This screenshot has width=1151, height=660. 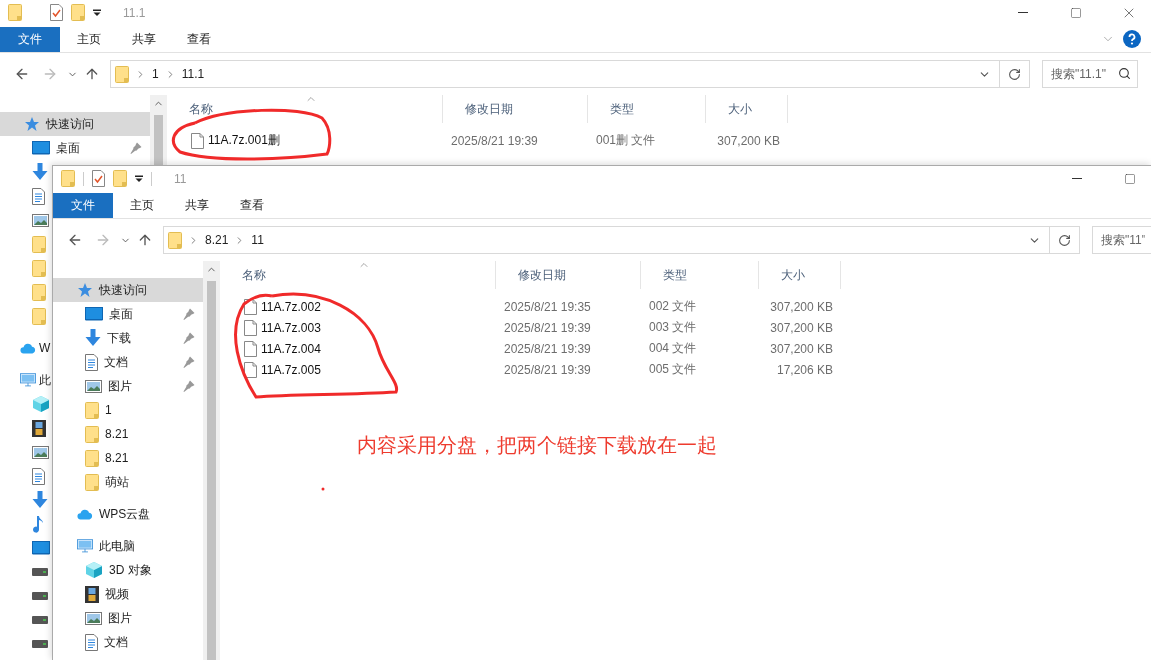 I want to click on breadcrumb-segment: 8.21, so click(x=217, y=240).